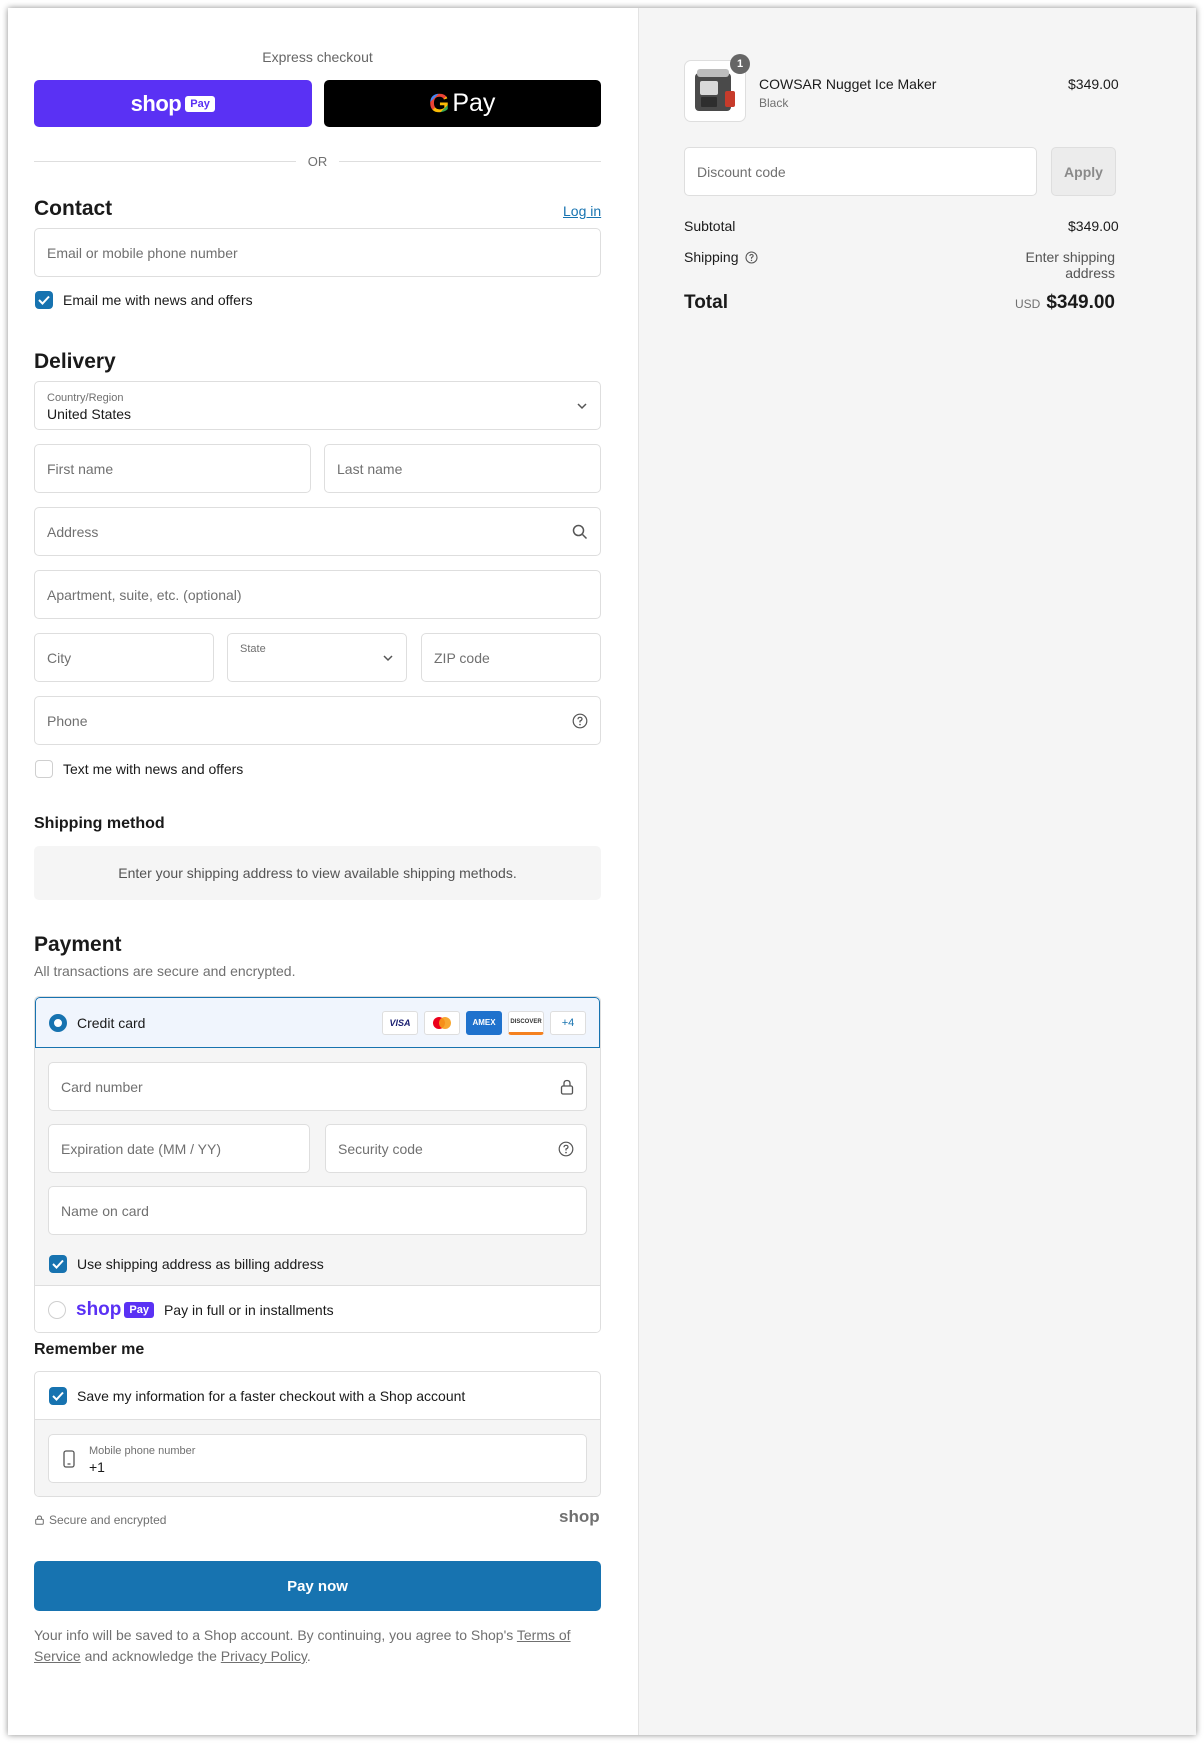 This screenshot has width=1204, height=1743. Describe the element at coordinates (317, 531) in the screenshot. I see `address-field: Address` at that location.